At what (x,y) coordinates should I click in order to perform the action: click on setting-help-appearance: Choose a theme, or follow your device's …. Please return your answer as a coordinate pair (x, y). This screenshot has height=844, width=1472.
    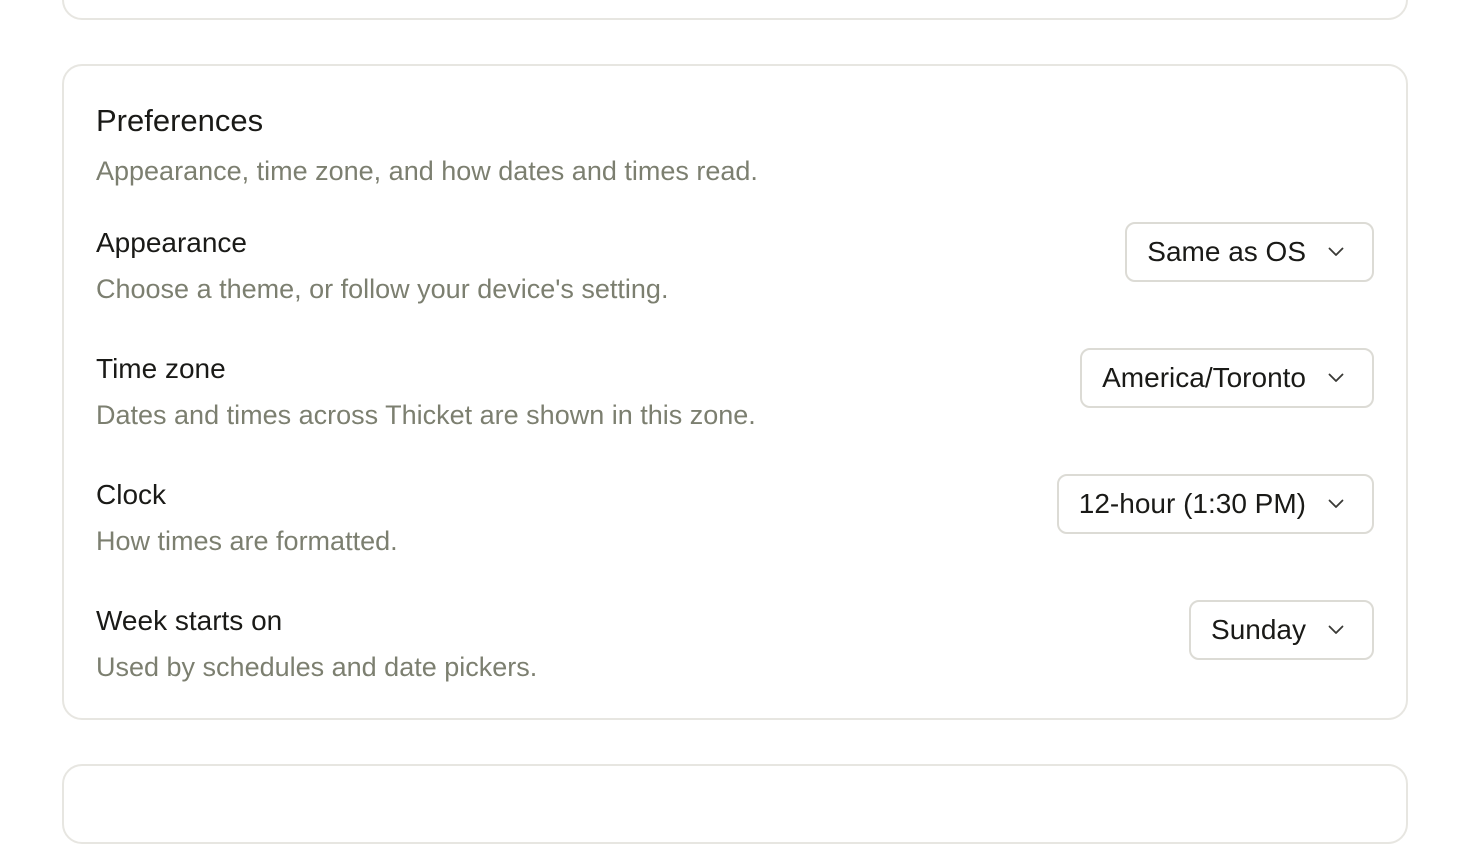
    Looking at the image, I should click on (382, 289).